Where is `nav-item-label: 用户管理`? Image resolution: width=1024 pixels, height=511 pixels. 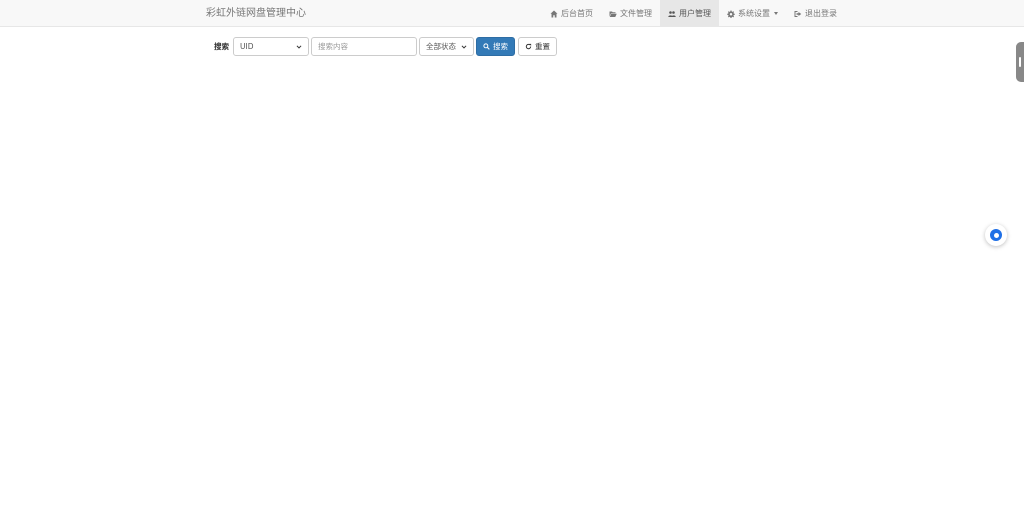 nav-item-label: 用户管理 is located at coordinates (695, 13).